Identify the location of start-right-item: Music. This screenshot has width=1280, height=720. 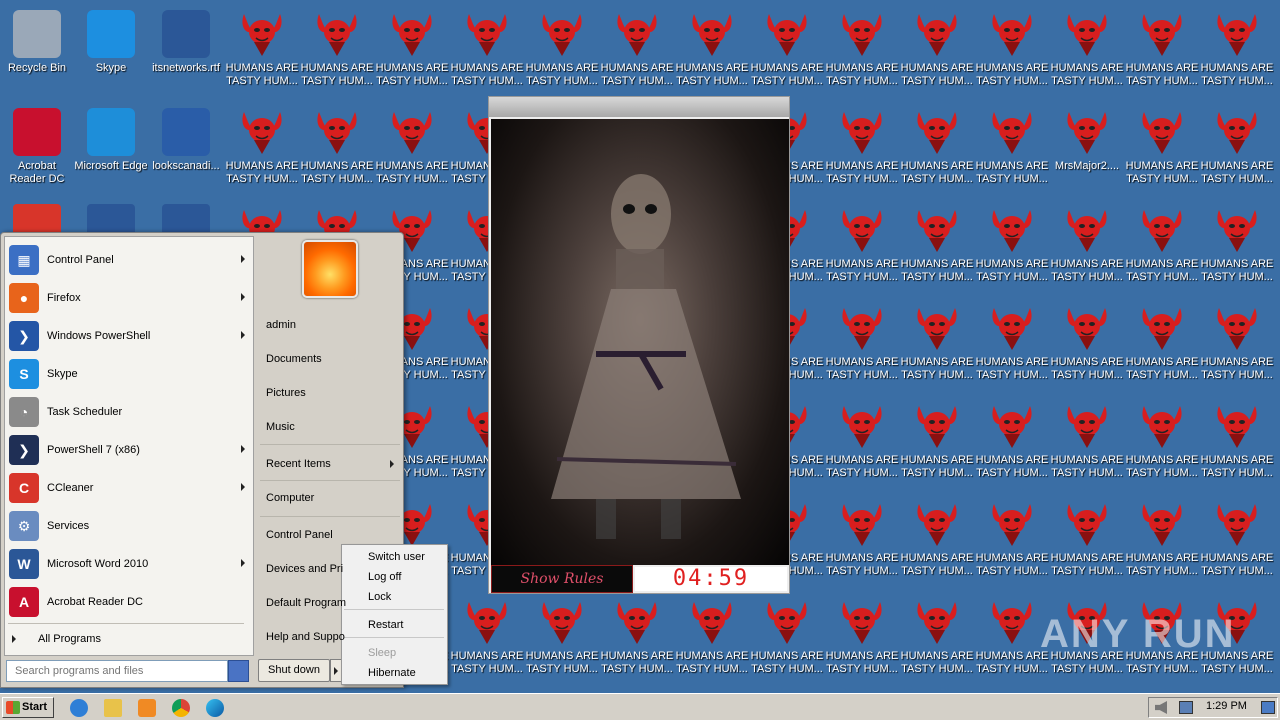
(332, 427).